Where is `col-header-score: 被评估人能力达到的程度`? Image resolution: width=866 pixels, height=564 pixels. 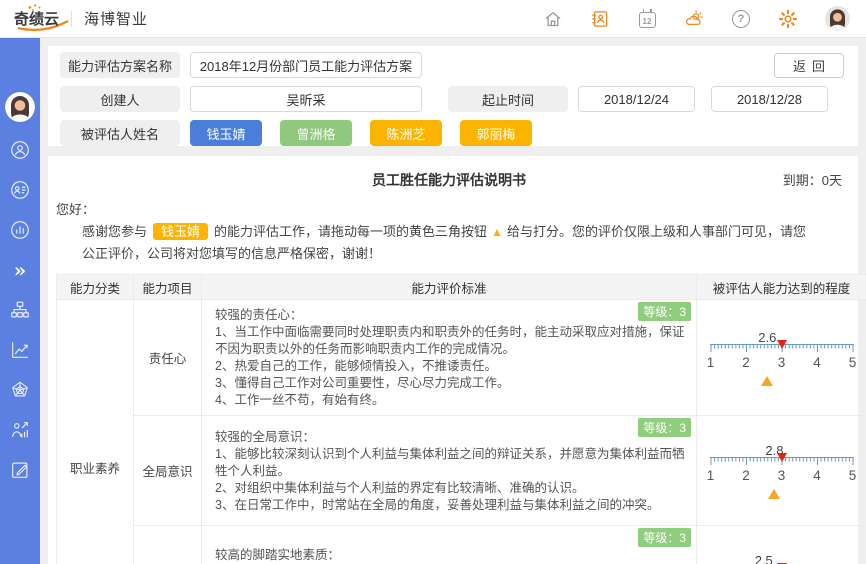 col-header-score: 被评估人能力达到的程度 is located at coordinates (781, 287).